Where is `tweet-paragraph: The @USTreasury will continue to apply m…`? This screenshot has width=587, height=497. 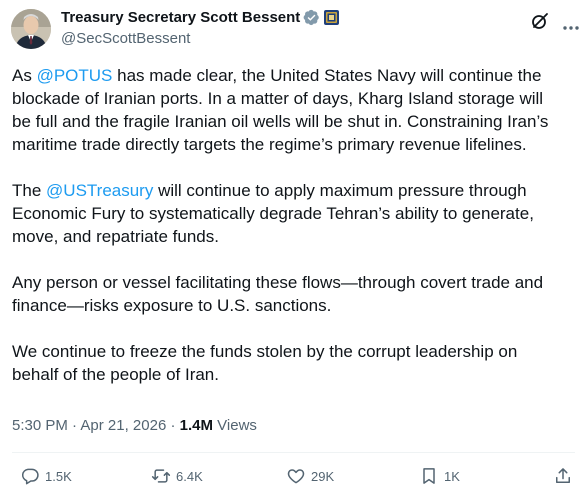 tweet-paragraph: The @USTreasury will continue to apply m… is located at coordinates (293, 213).